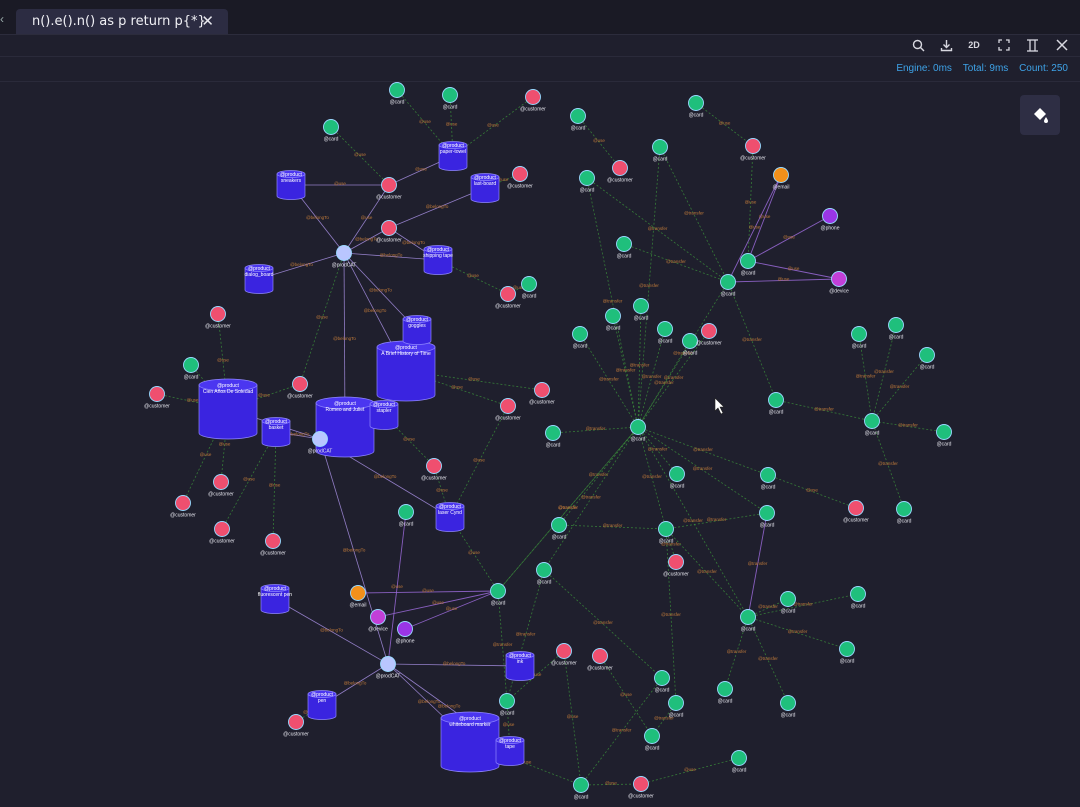 Image resolution: width=1080 pixels, height=807 pixels. What do you see at coordinates (485, 188) in the screenshot?
I see `graph-node-product: @productlast-board` at bounding box center [485, 188].